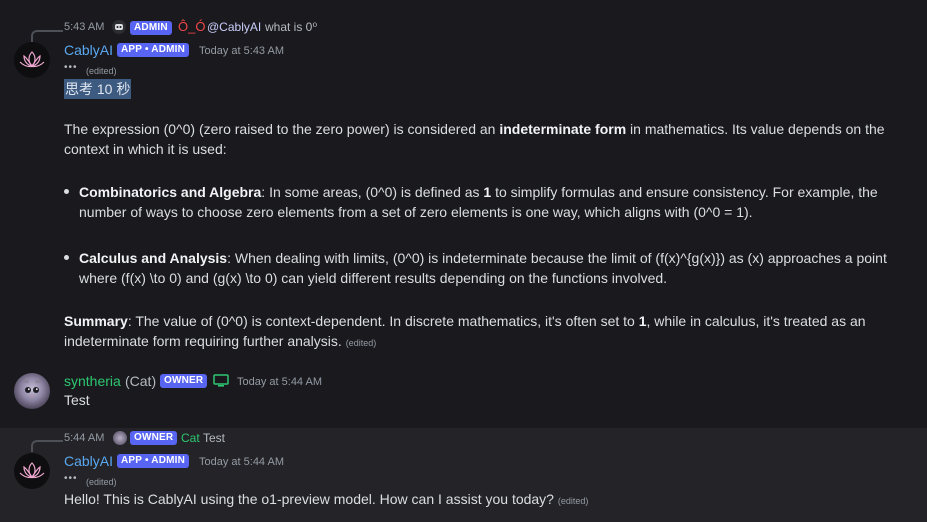 This screenshot has width=927, height=522. What do you see at coordinates (92, 381) in the screenshot?
I see `author-name: syntheria` at bounding box center [92, 381].